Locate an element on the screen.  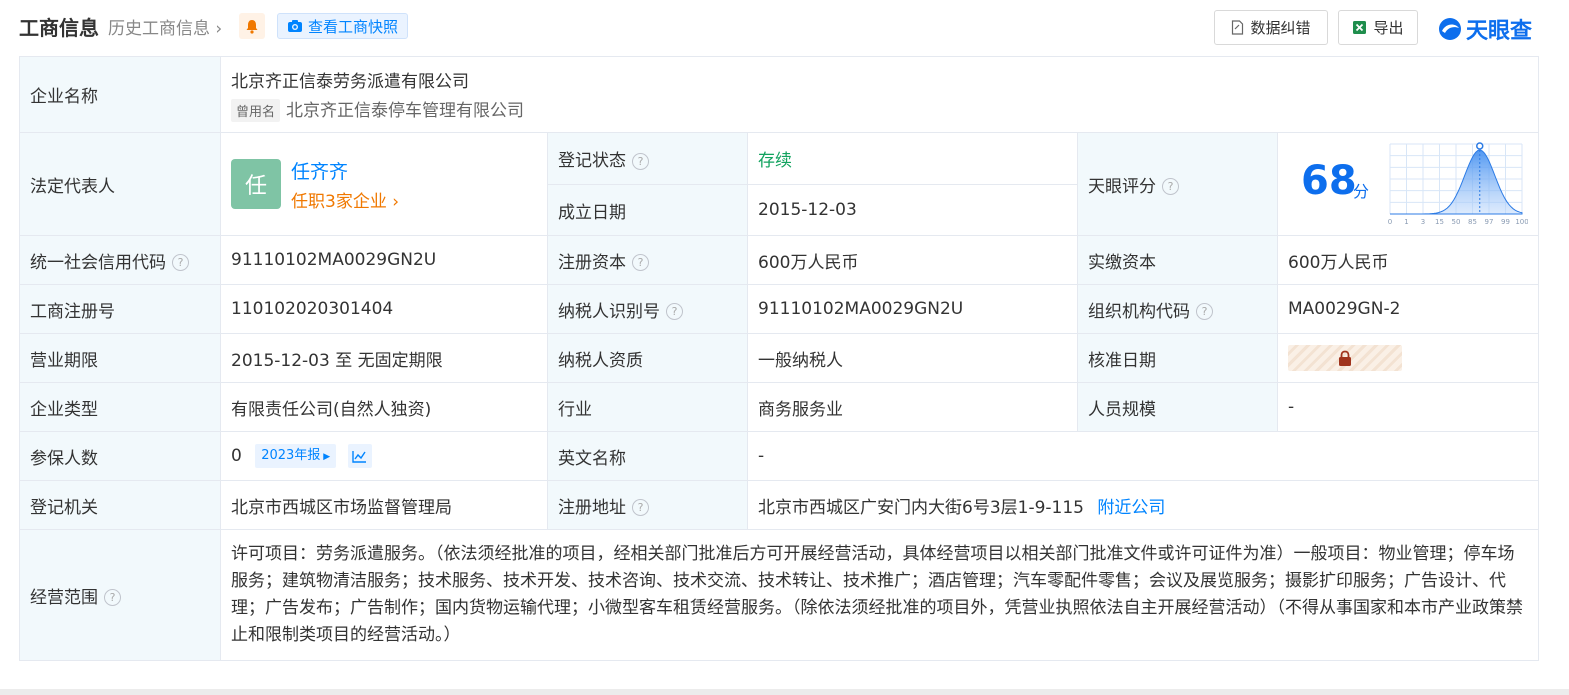
taxpayer-id: 91110102MA0029GN2U is located at coordinates (912, 309).